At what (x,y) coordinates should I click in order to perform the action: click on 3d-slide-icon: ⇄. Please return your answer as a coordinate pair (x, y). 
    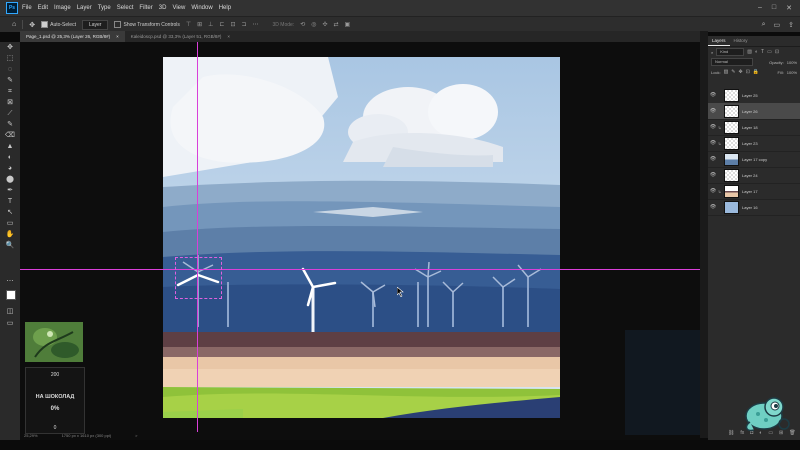
    Looking at the image, I should click on (336, 24).